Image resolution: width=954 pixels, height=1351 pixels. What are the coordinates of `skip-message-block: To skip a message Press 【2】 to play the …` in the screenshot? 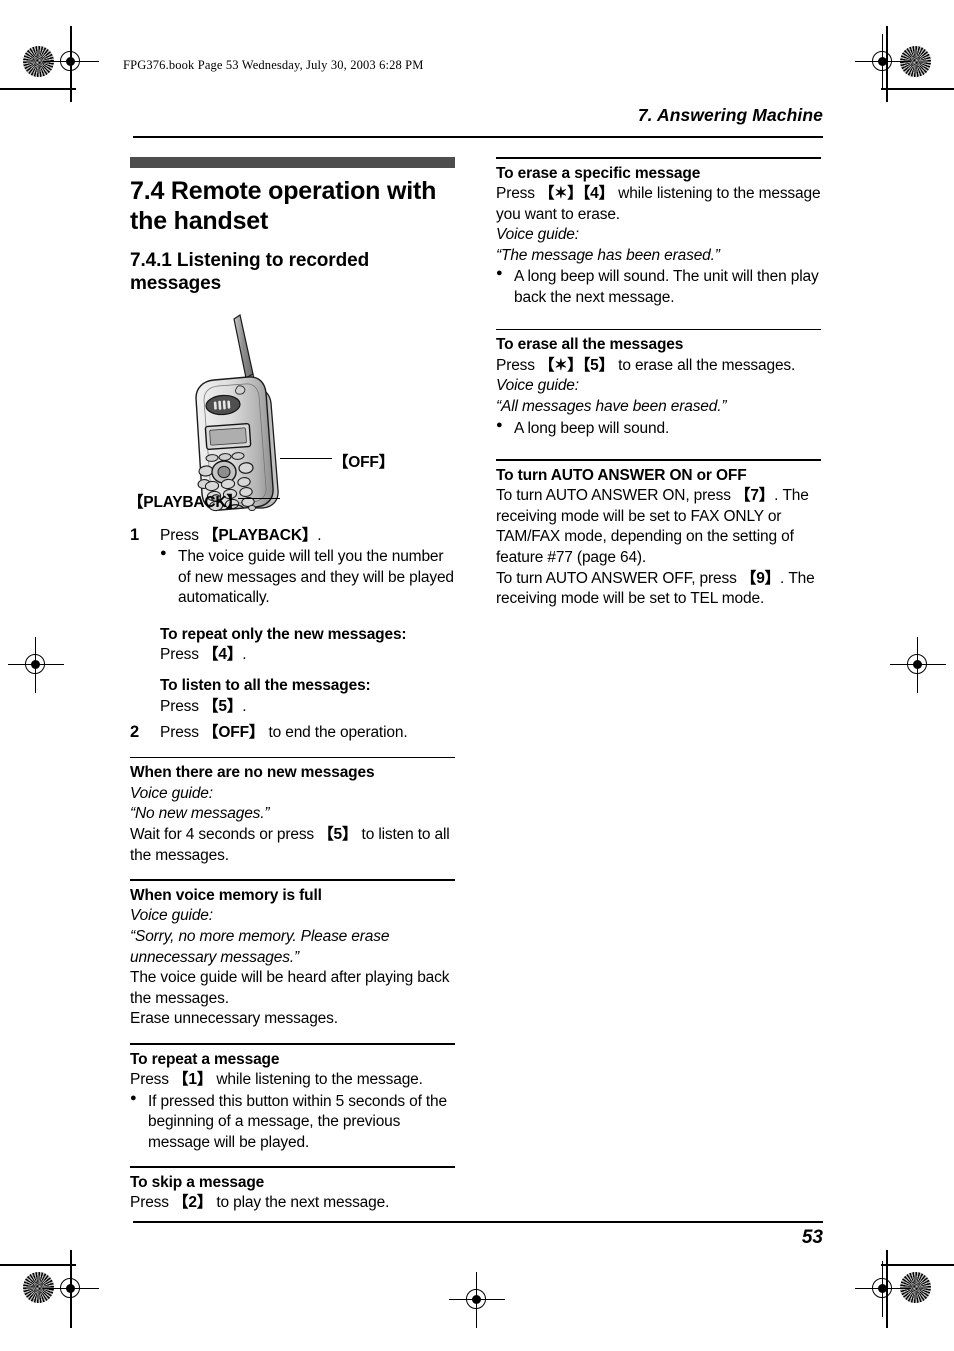 It's located at (292, 1193).